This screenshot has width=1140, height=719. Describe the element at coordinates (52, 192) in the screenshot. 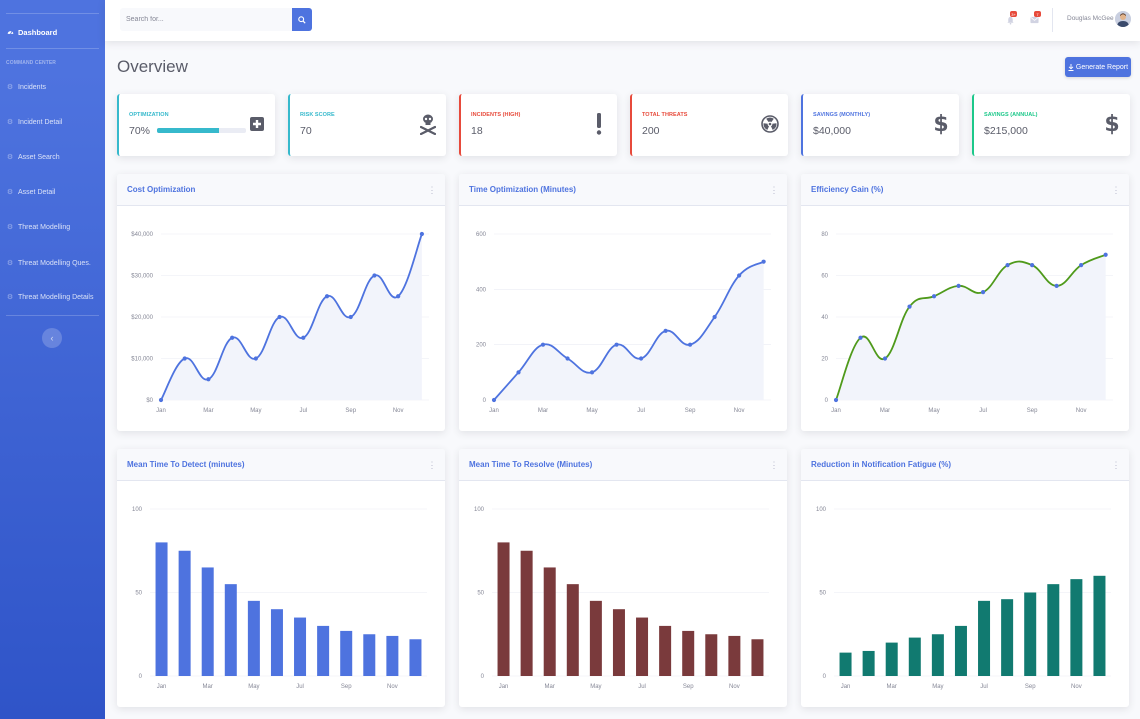

I see `sidebar-item-asset-detail: ⚙ Asset Detail` at that location.